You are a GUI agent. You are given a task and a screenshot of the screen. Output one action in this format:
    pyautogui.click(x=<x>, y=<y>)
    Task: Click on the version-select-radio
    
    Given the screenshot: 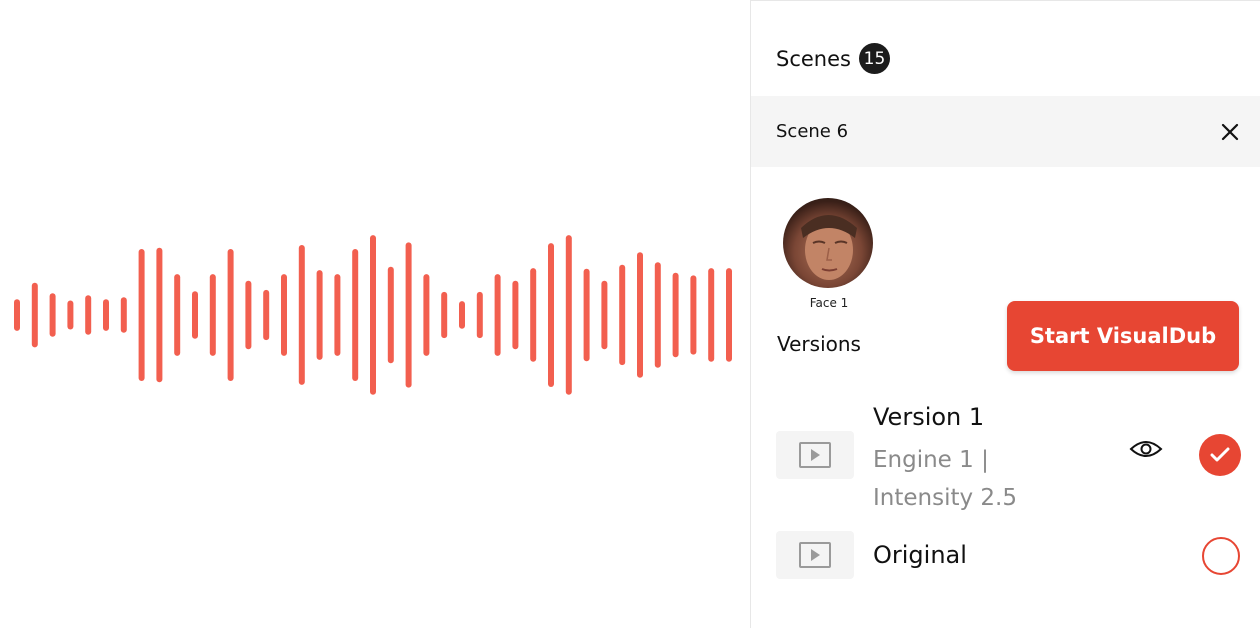 What is the action you would take?
    pyautogui.click(x=1221, y=556)
    